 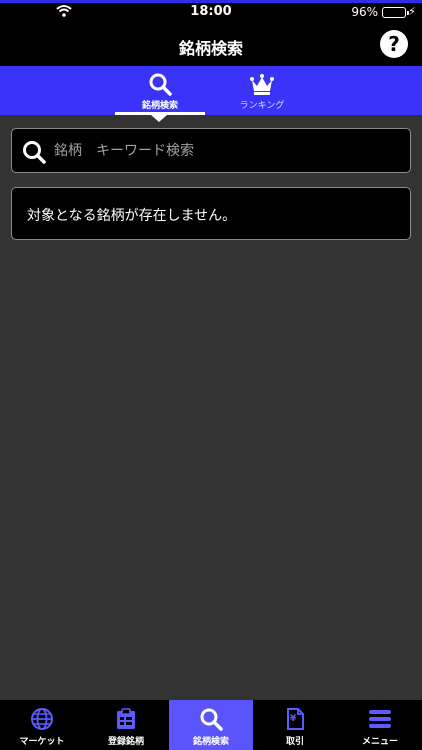 What do you see at coordinates (210, 48) in the screenshot?
I see `page-title: 銘柄検索` at bounding box center [210, 48].